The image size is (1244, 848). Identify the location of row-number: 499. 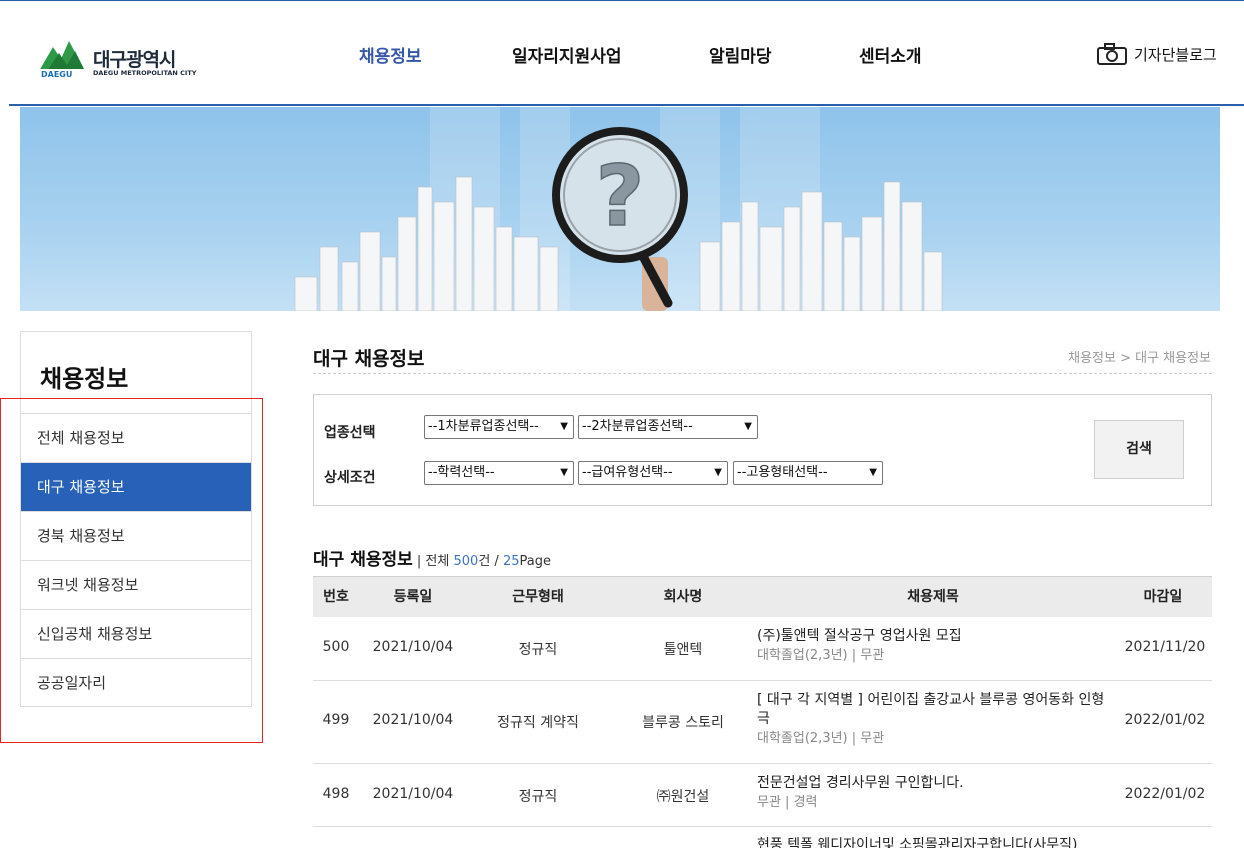
(336, 720).